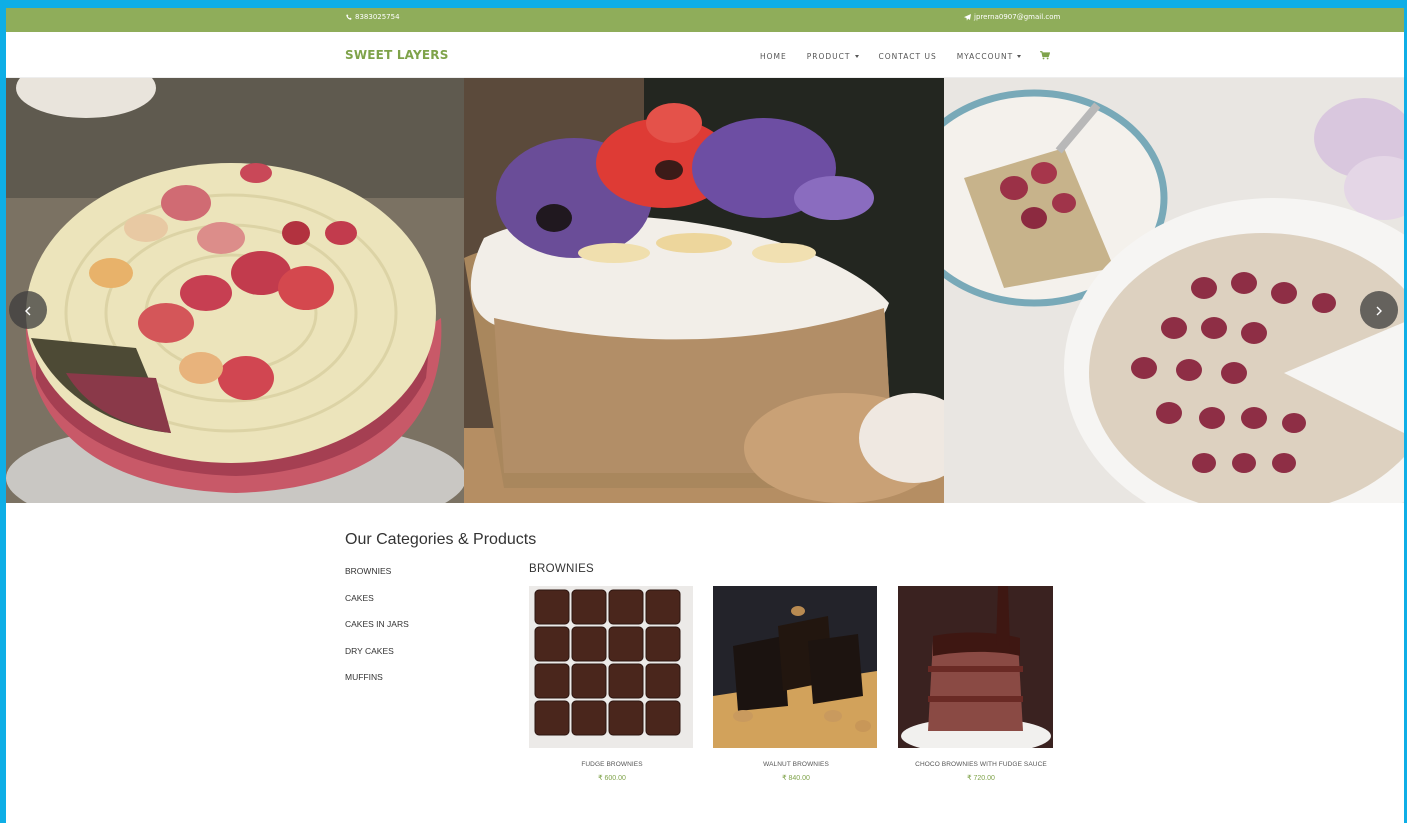 The width and height of the screenshot is (1407, 823). Describe the element at coordinates (377, 659) in the screenshot. I see `category-dry-cakes: DRY CAKES` at that location.